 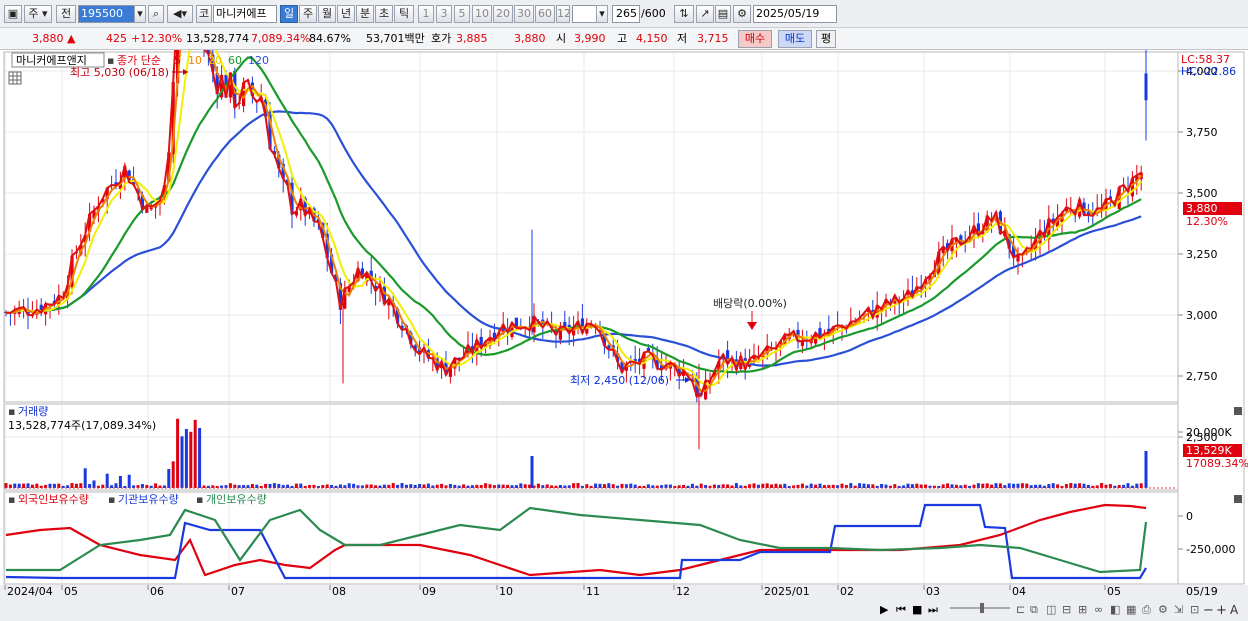 I want to click on count-input: 265, so click(x=626, y=14).